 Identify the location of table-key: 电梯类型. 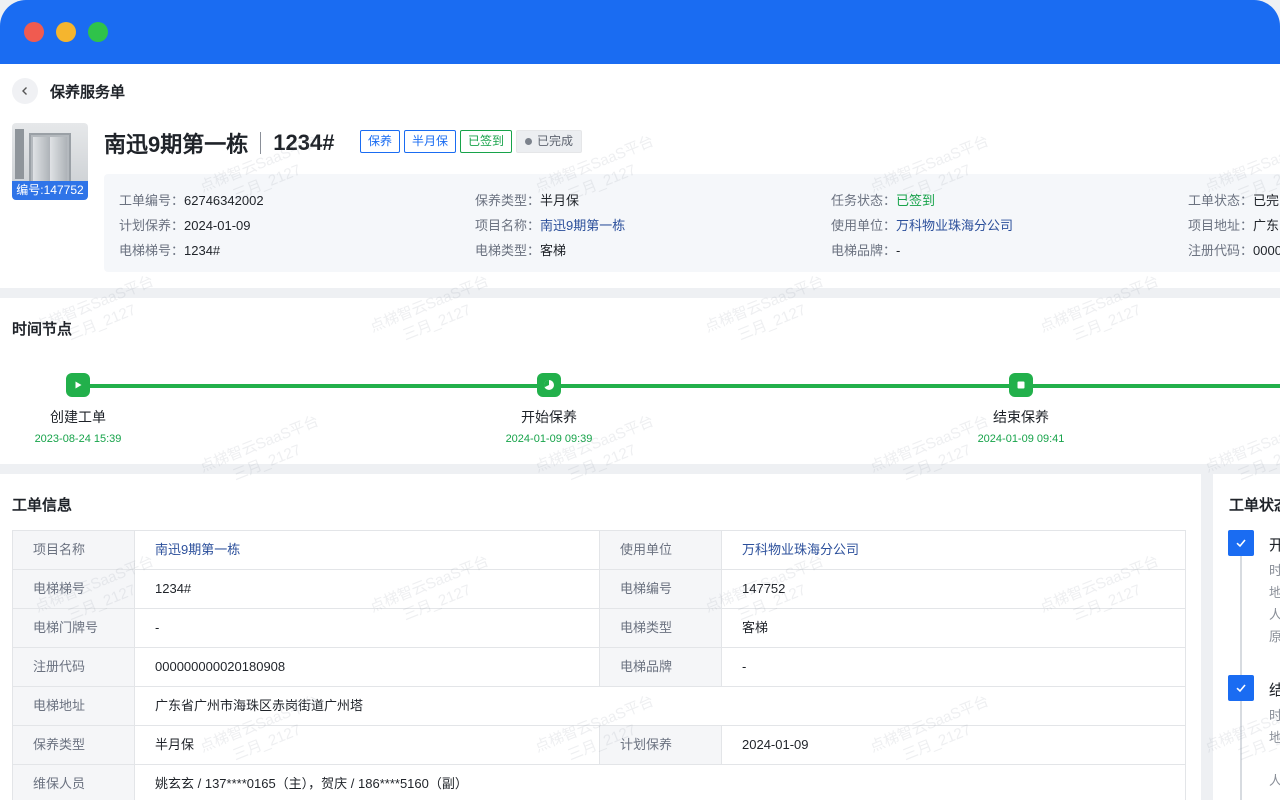
(661, 628).